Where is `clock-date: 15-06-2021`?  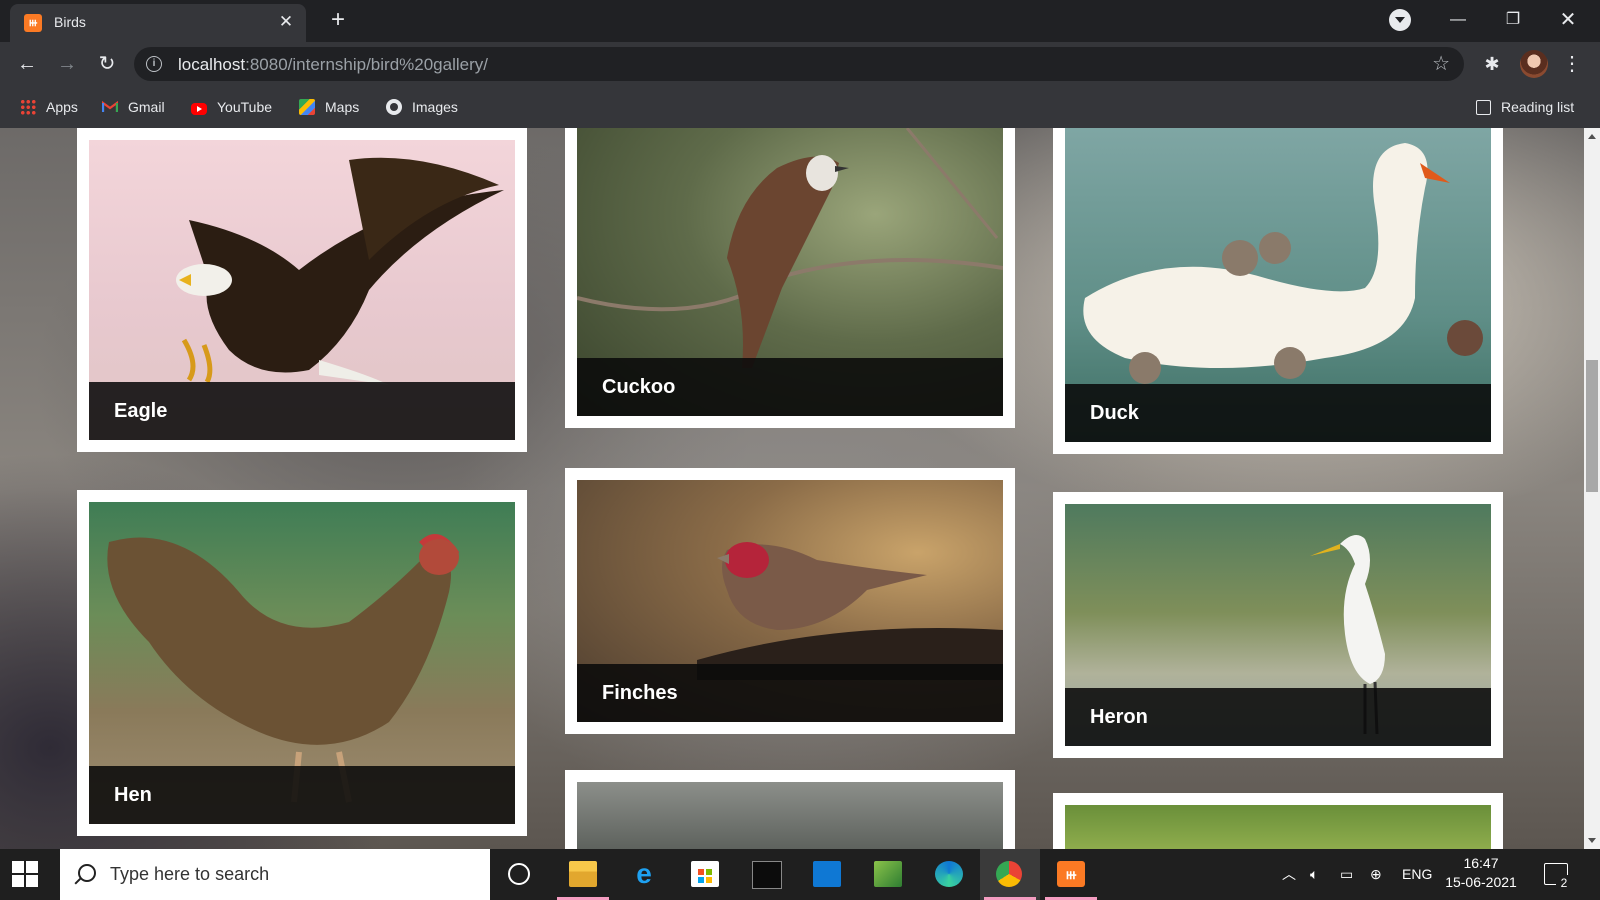 clock-date: 15-06-2021 is located at coordinates (1481, 882).